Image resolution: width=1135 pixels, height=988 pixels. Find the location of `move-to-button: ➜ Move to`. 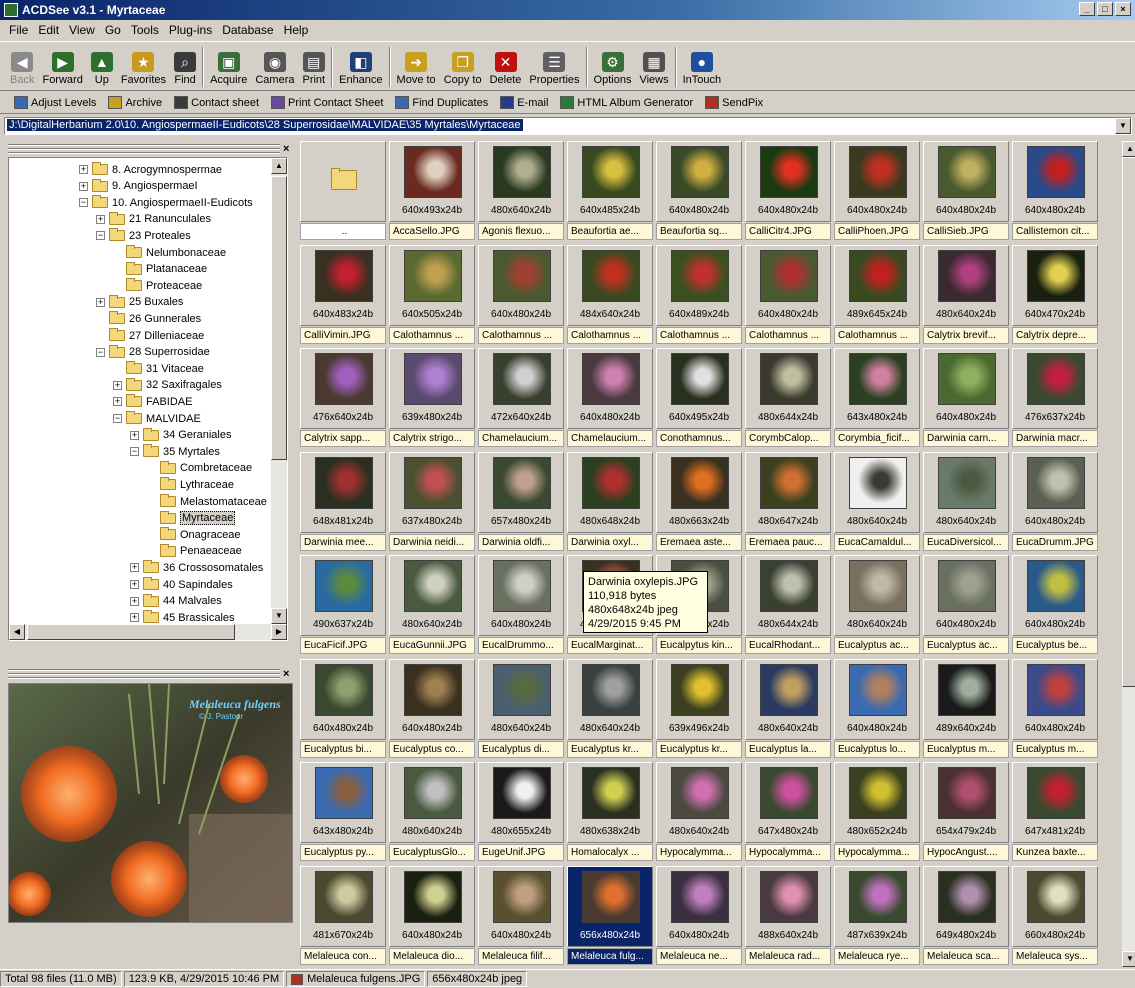

move-to-button: ➜ Move to is located at coordinates (416, 66).